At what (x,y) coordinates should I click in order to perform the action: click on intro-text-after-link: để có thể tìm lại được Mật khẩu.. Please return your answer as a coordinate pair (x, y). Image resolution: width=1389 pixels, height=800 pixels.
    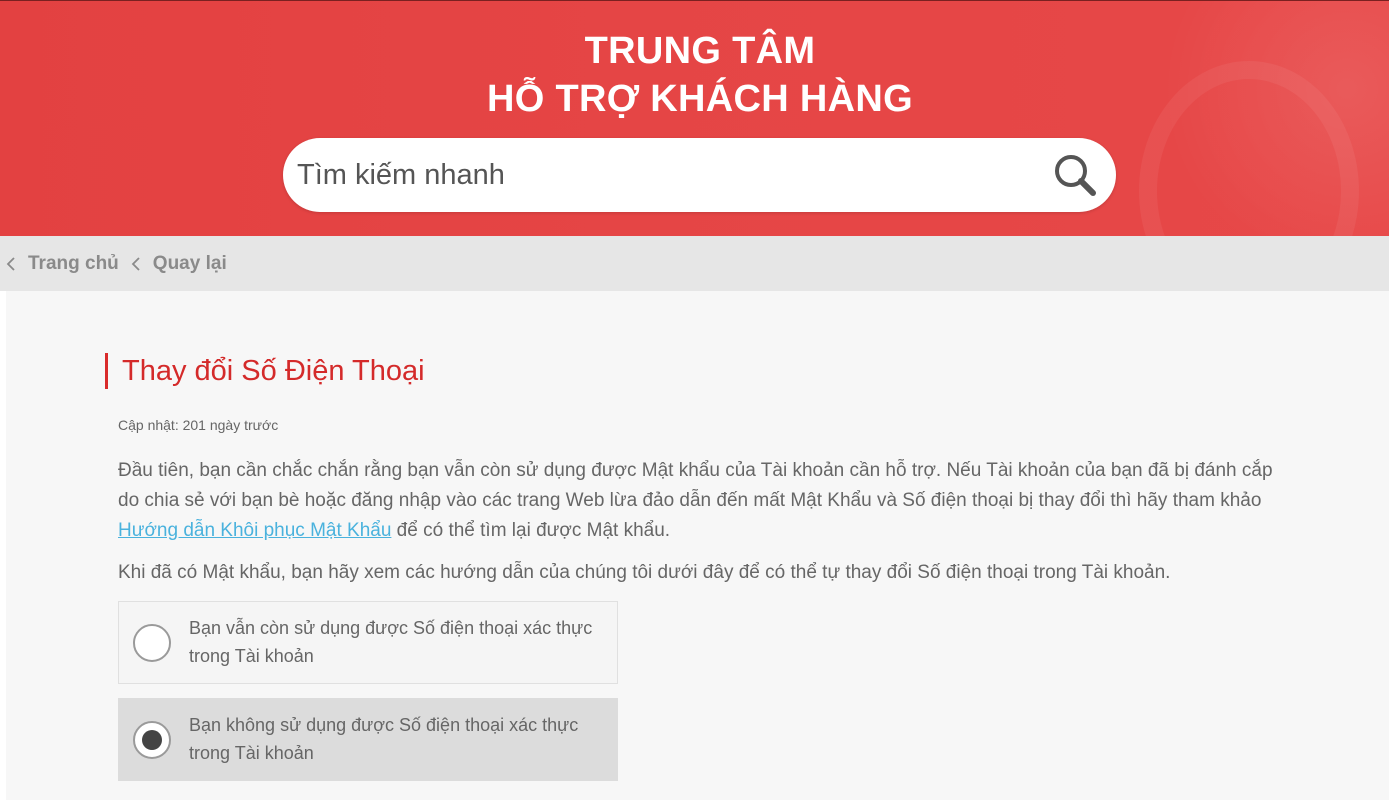
    Looking at the image, I should click on (531, 530).